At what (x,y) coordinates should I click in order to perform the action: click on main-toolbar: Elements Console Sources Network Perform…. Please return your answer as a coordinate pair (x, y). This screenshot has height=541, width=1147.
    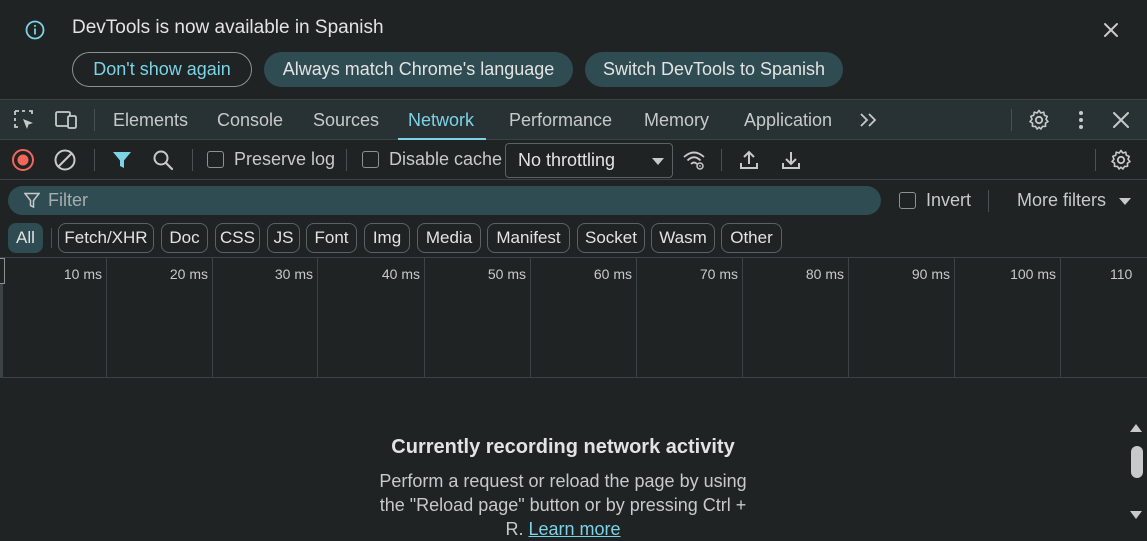
    Looking at the image, I should click on (573, 119).